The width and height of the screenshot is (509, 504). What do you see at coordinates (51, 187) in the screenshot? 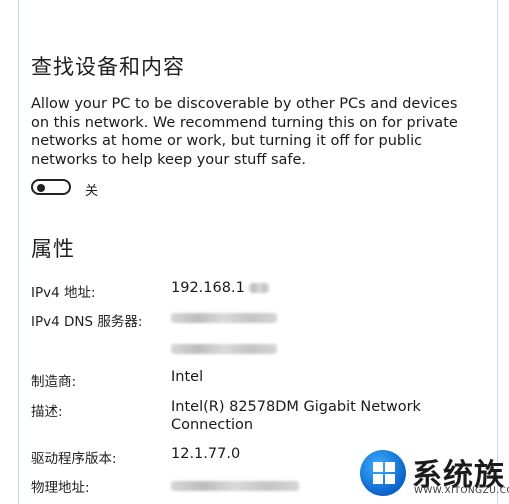
I see `discovery-toggle-switch` at bounding box center [51, 187].